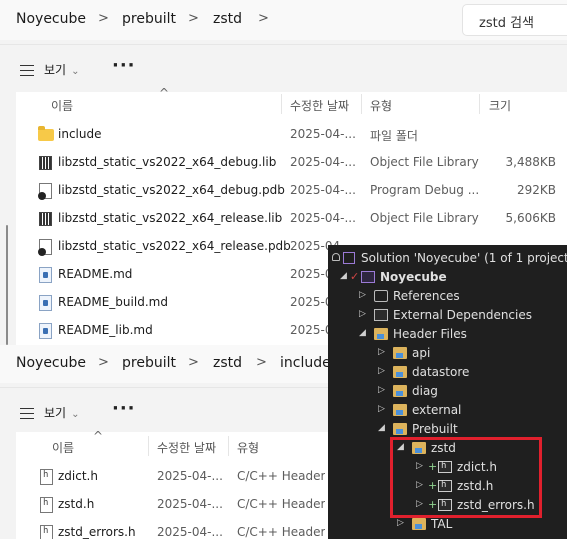 The height and width of the screenshot is (539, 567). Describe the element at coordinates (441, 372) in the screenshot. I see `tree-item-label: datastore` at that location.